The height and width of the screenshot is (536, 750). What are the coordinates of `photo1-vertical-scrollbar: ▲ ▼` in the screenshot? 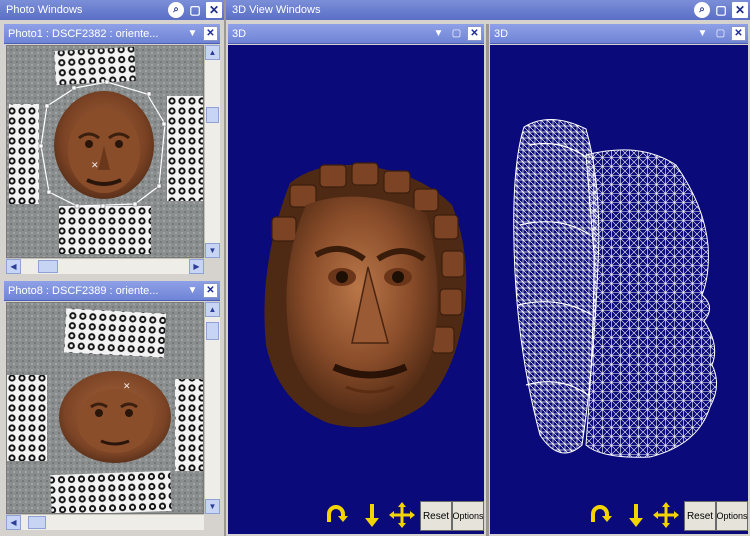 It's located at (212, 151).